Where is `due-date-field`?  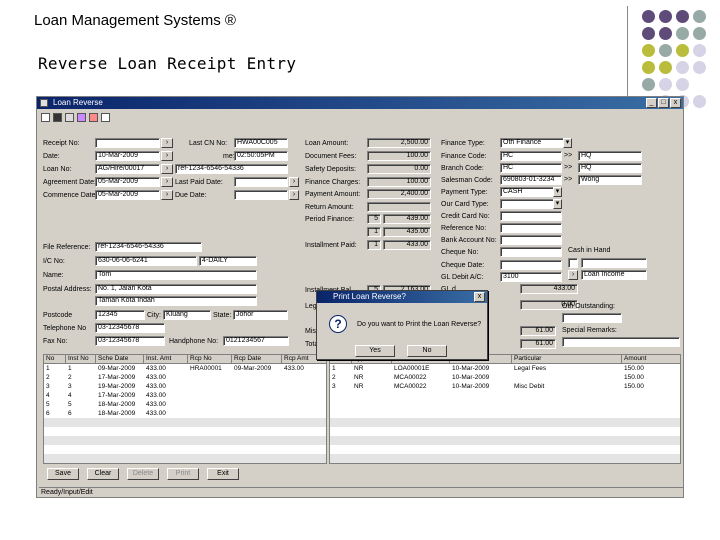 due-date-field is located at coordinates (261, 195).